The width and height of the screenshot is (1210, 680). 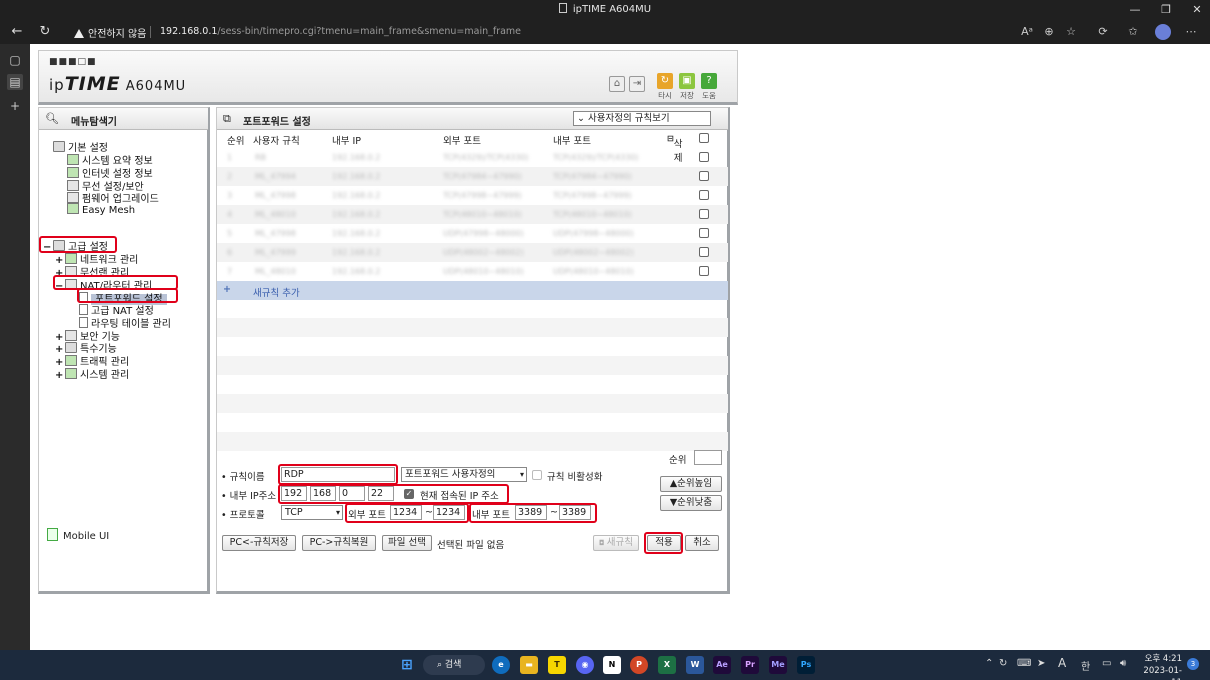 What do you see at coordinates (1062, 663) in the screenshot?
I see `tray-font-icon: A` at bounding box center [1062, 663].